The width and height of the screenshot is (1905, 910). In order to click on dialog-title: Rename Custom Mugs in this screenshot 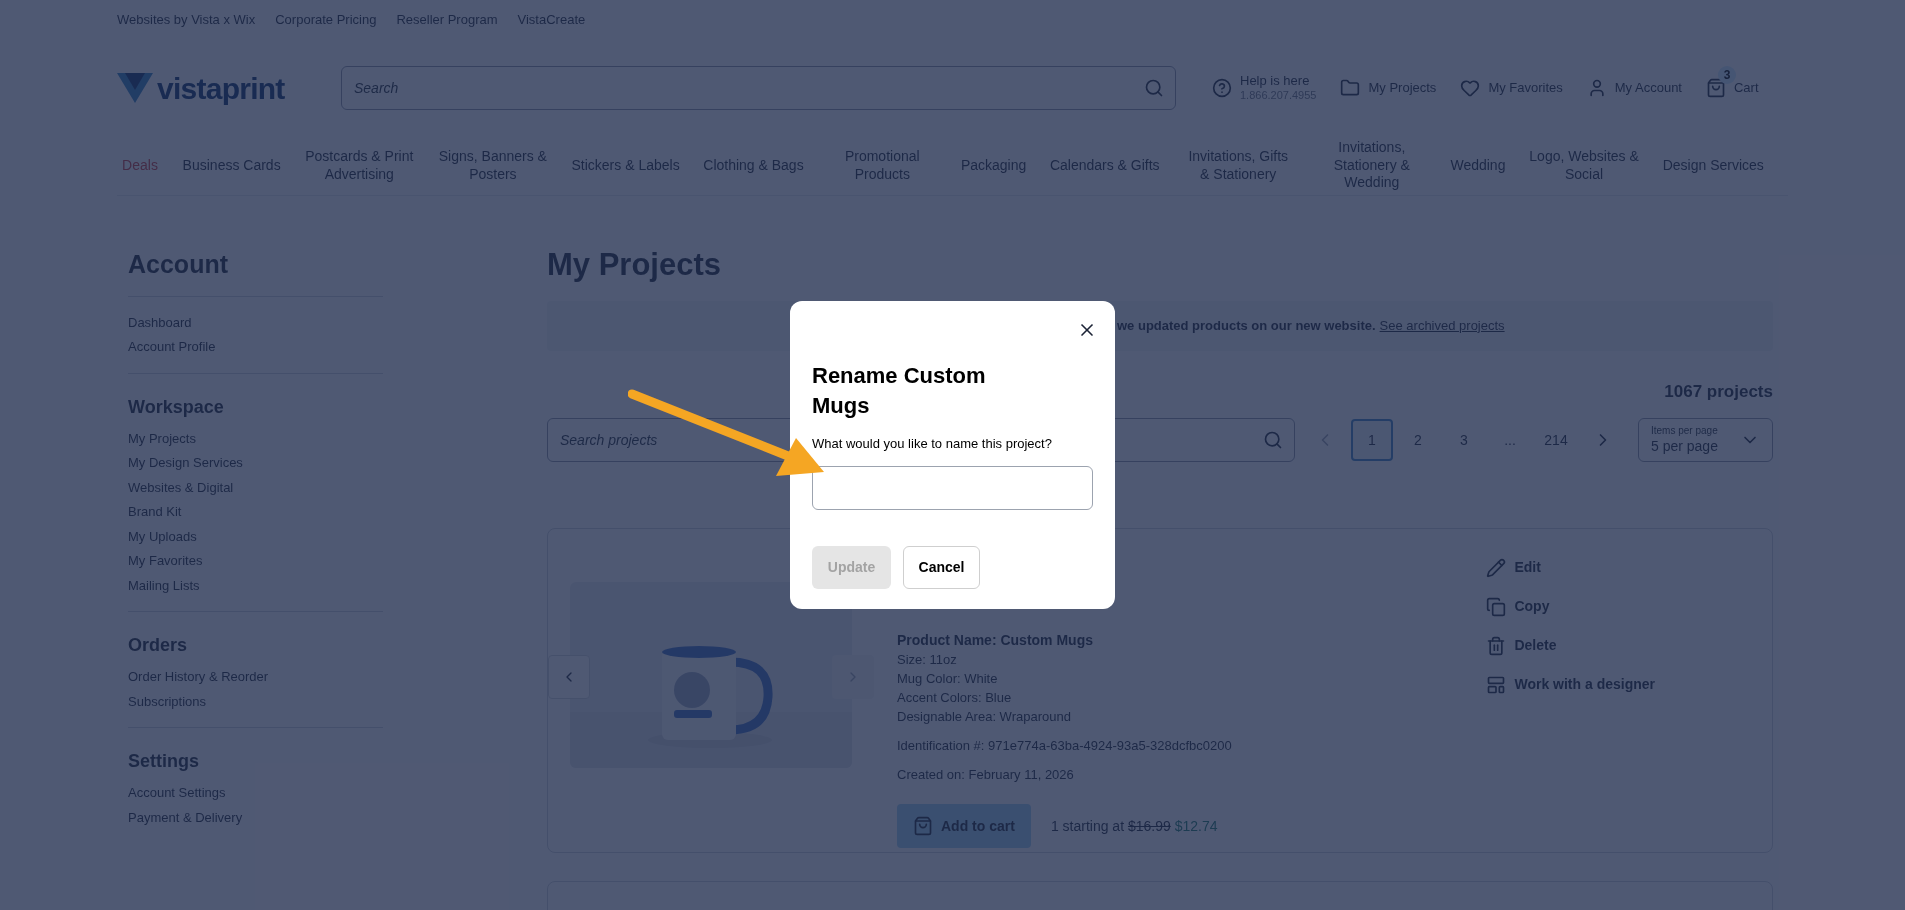, I will do `click(899, 391)`.